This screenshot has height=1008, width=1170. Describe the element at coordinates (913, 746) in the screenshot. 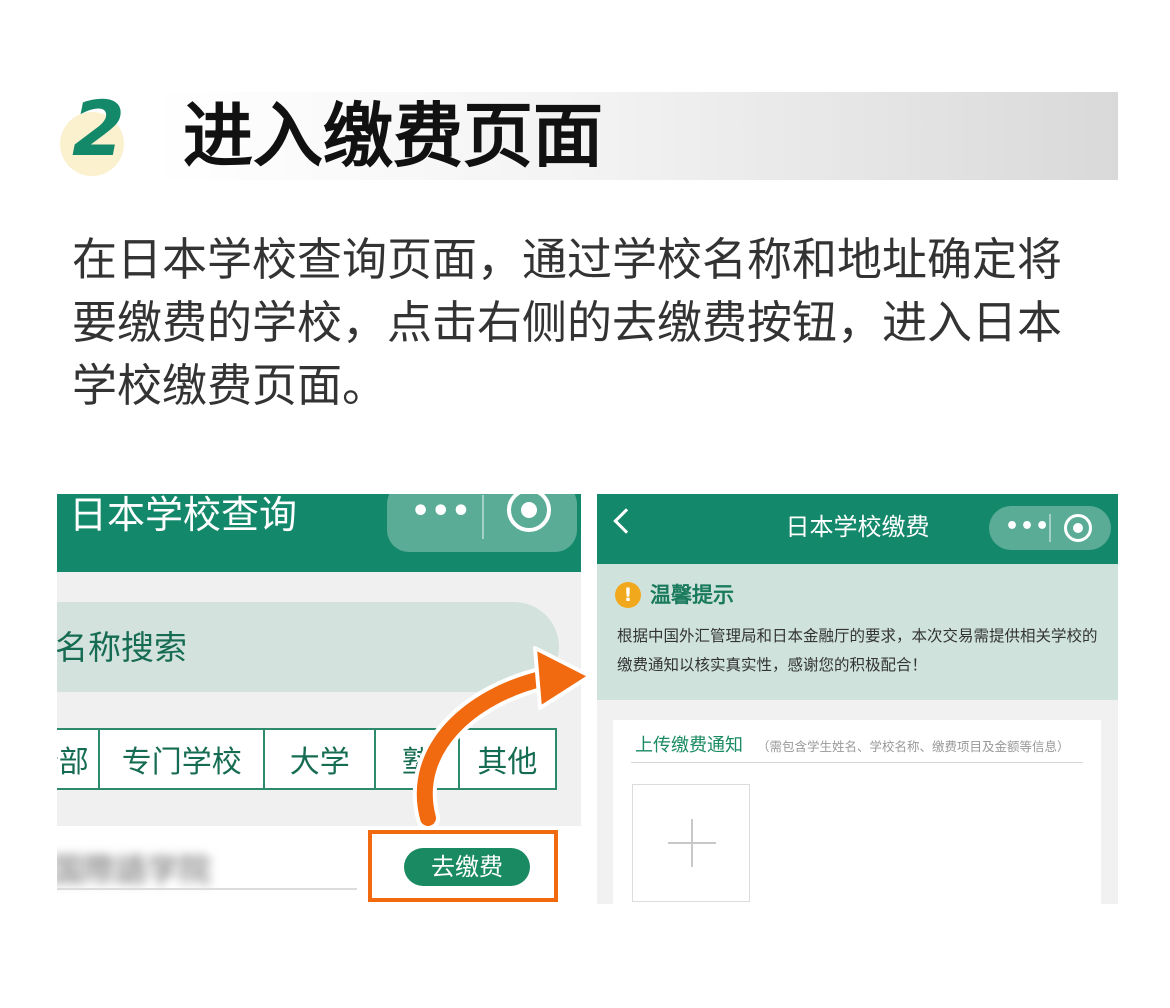

I see `upload-hint: （需包含学生姓名、学校名称、缴费项目及金额等信息）` at that location.